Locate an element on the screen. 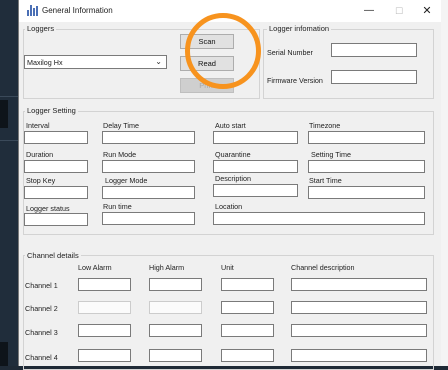 Image resolution: width=448 pixels, height=370 pixels. app-icon is located at coordinates (33, 10).